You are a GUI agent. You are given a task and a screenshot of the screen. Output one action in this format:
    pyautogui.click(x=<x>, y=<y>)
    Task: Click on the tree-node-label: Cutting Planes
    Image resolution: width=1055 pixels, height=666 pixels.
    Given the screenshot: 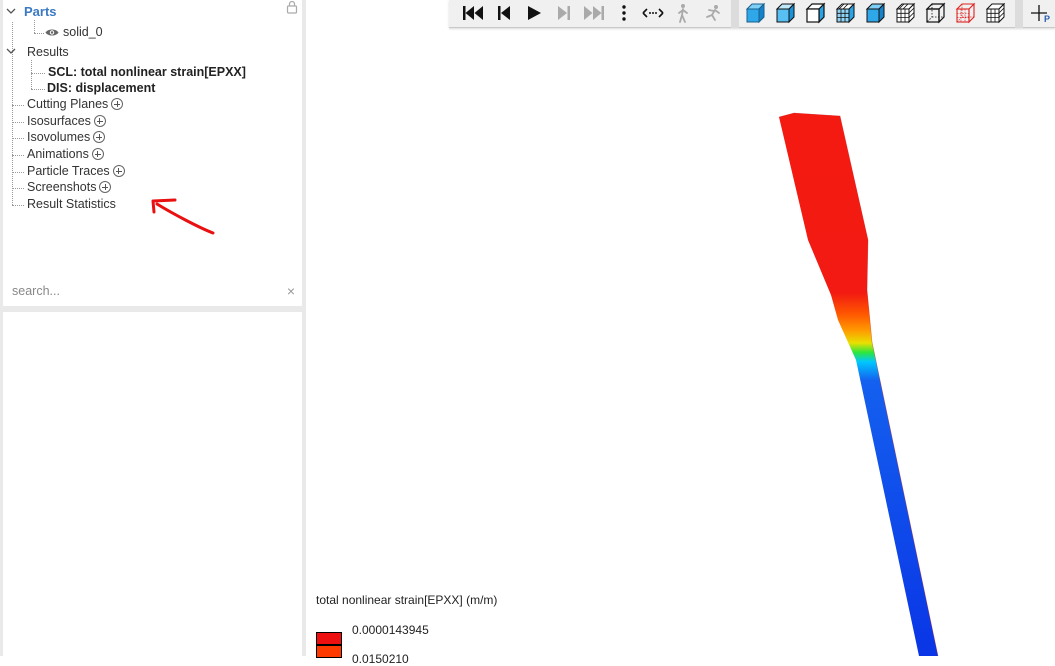 What is the action you would take?
    pyautogui.click(x=68, y=104)
    